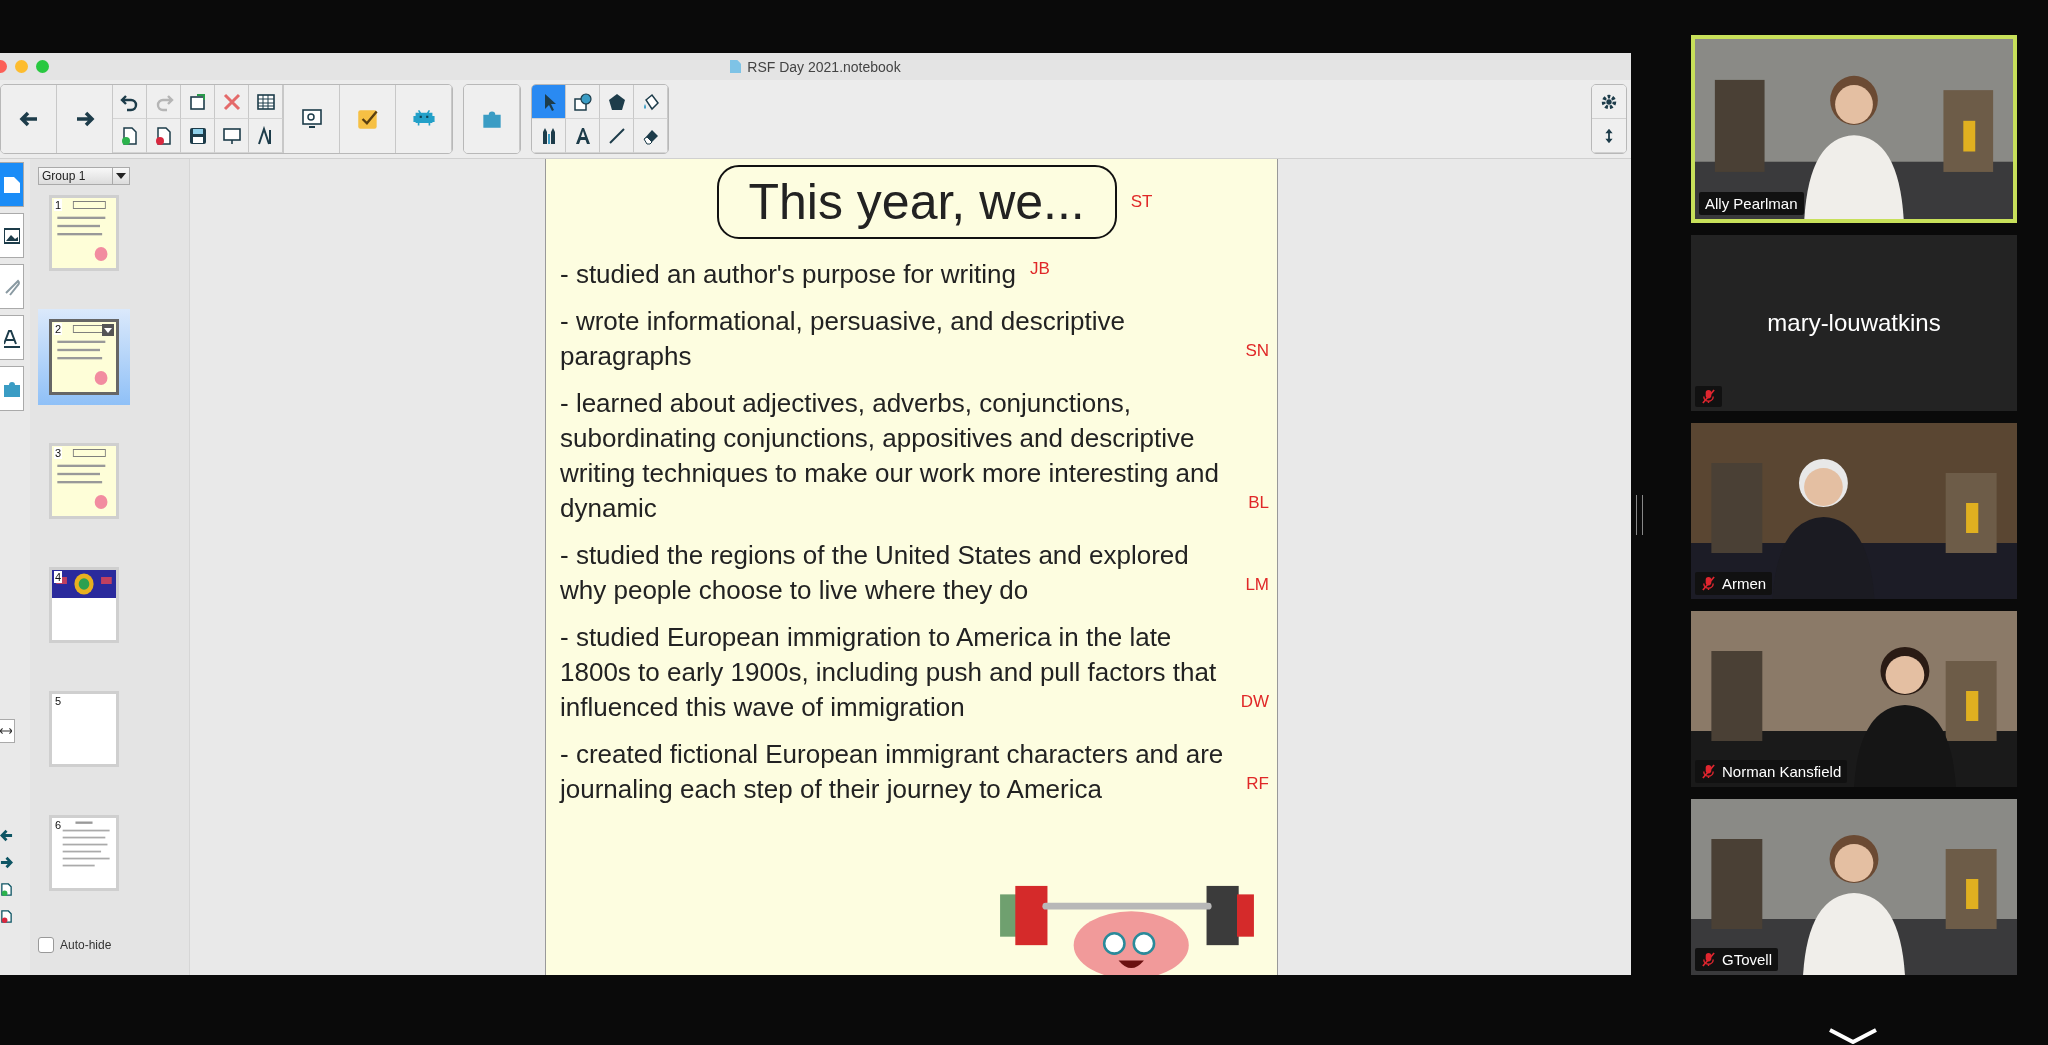 The image size is (2048, 1045). Describe the element at coordinates (6, 862) in the screenshot. I see `move-right-icon` at that location.